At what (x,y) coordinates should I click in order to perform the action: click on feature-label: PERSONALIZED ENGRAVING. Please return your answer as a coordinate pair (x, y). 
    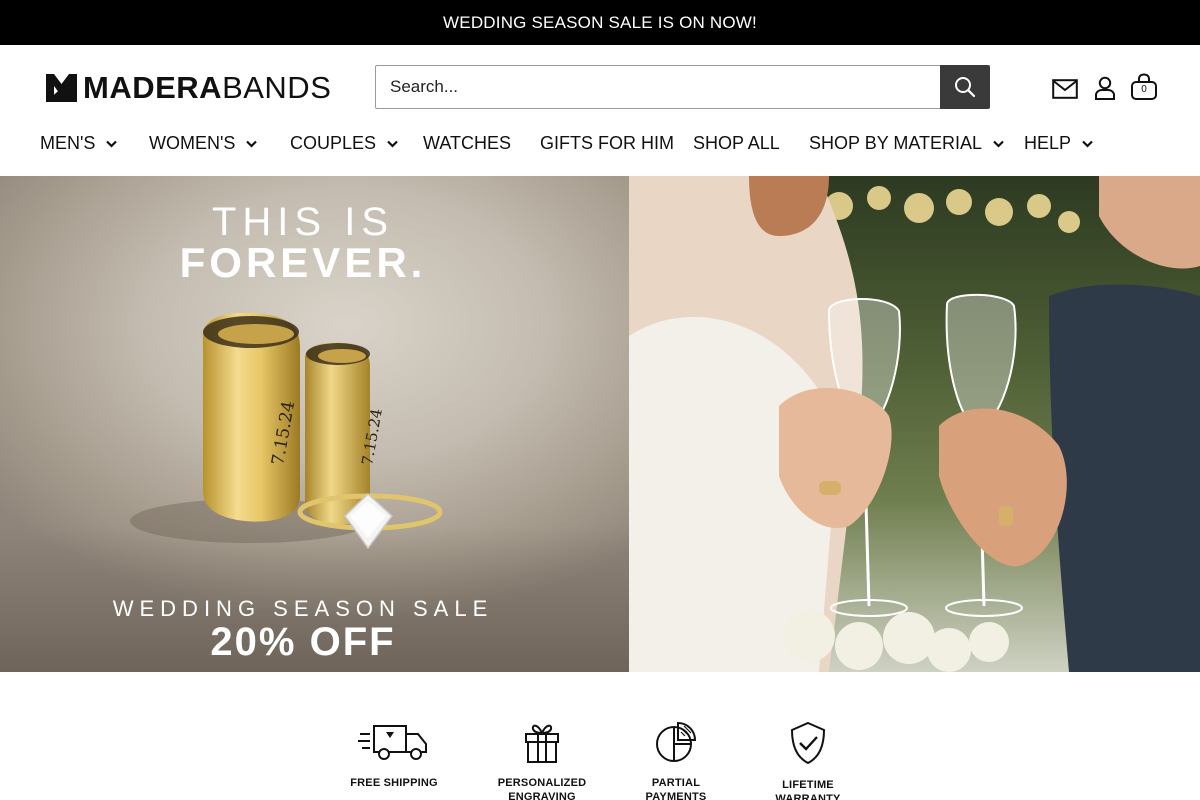
    Looking at the image, I should click on (542, 788).